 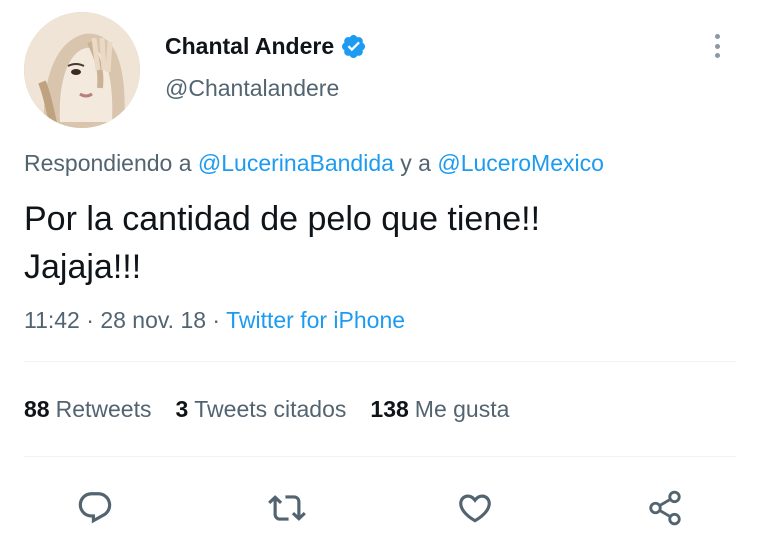 I want to click on retweets-count: 88, so click(x=37, y=409).